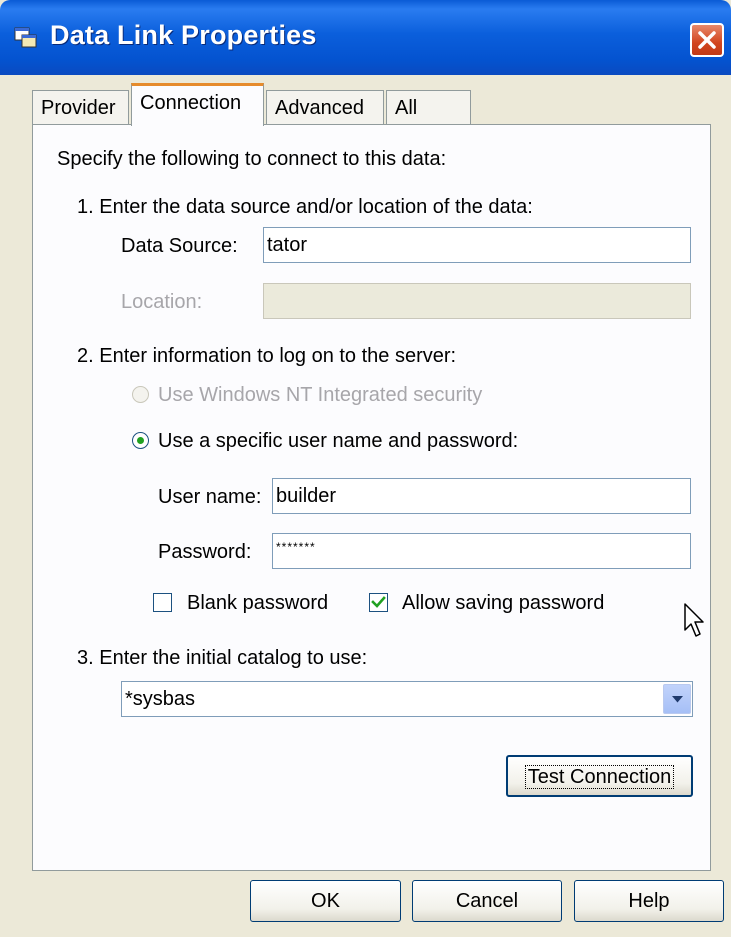 The image size is (731, 937). What do you see at coordinates (183, 35) in the screenshot?
I see `window-title: Data Link Properties` at bounding box center [183, 35].